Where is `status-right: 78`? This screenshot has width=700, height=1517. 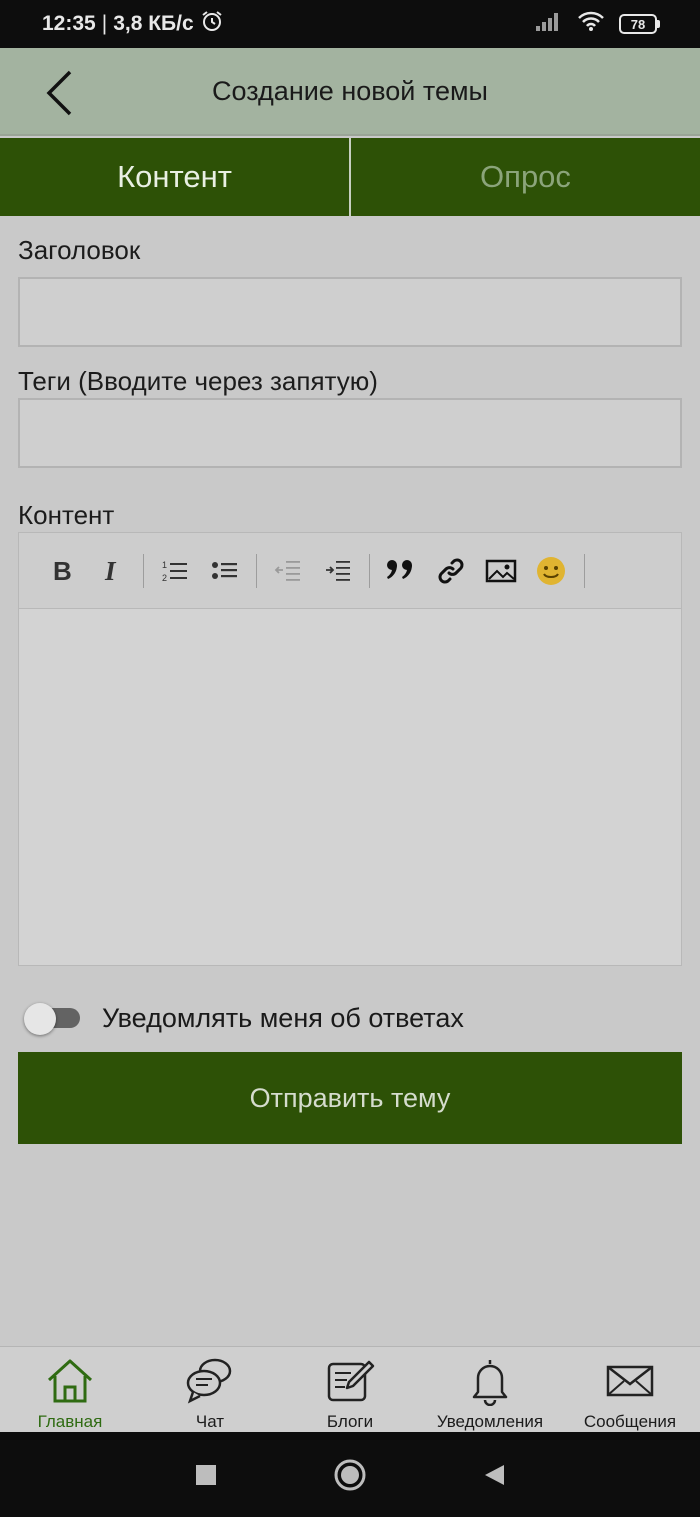
status-right: 78 is located at coordinates (597, 24).